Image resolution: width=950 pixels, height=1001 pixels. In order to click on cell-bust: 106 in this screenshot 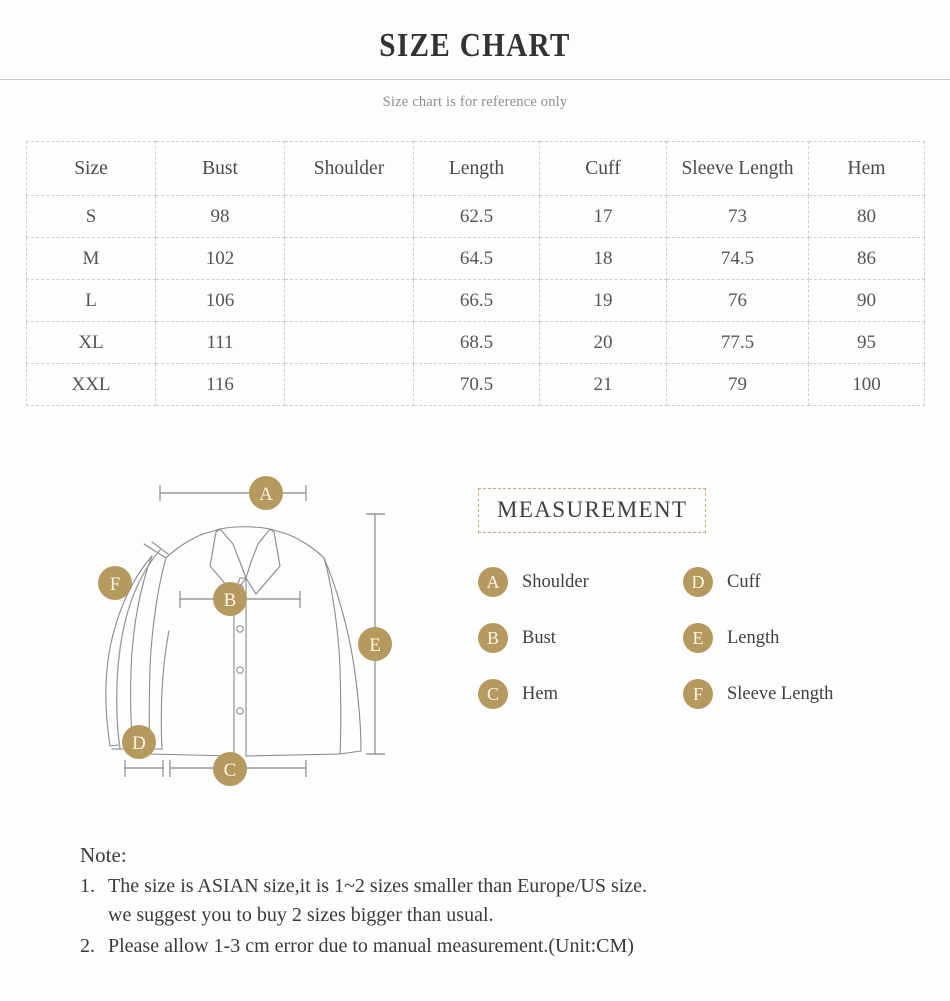, I will do `click(220, 300)`.